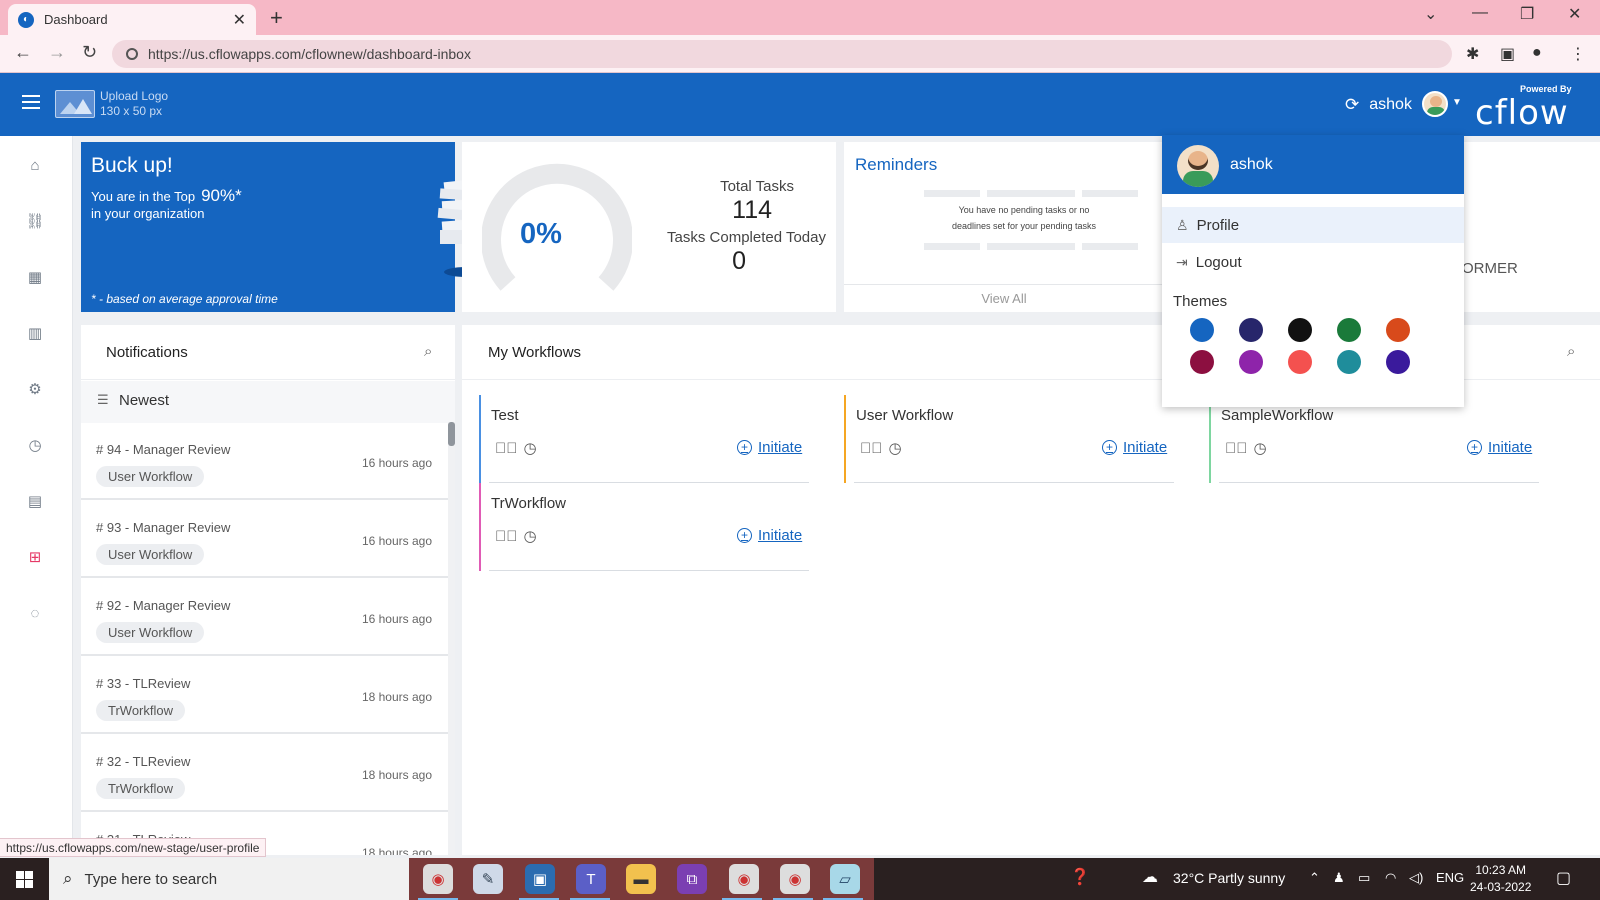  I want to click on visual-studio-icon: ⧉, so click(692, 879).